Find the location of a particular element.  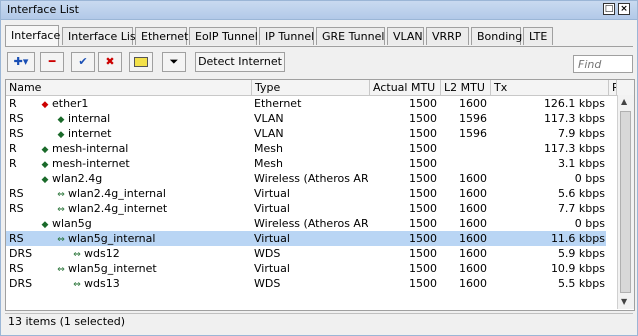

find-input is located at coordinates (603, 64).